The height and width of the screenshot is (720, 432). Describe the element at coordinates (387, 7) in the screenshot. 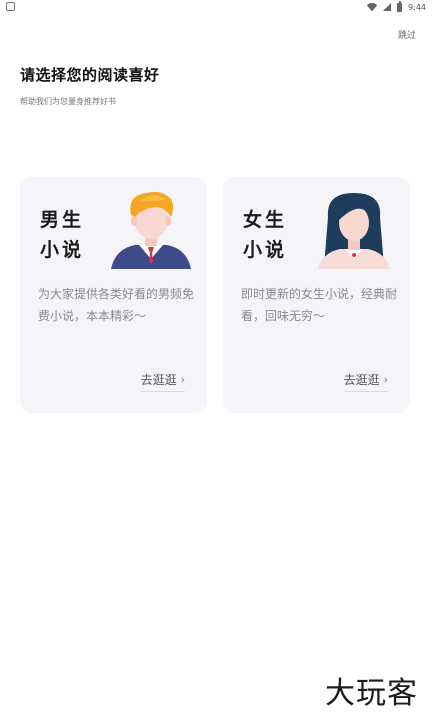

I see `signal-icon` at that location.